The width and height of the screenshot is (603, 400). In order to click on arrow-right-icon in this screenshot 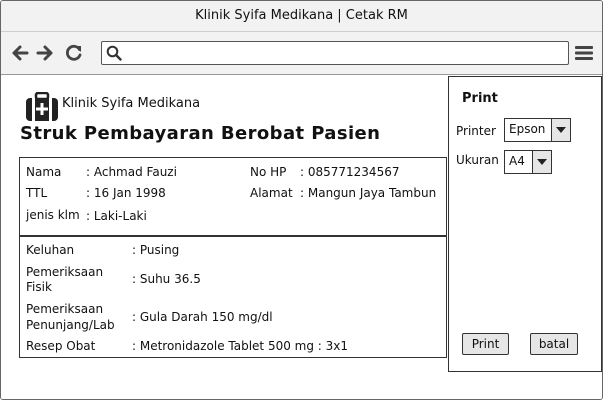, I will do `click(45, 53)`.